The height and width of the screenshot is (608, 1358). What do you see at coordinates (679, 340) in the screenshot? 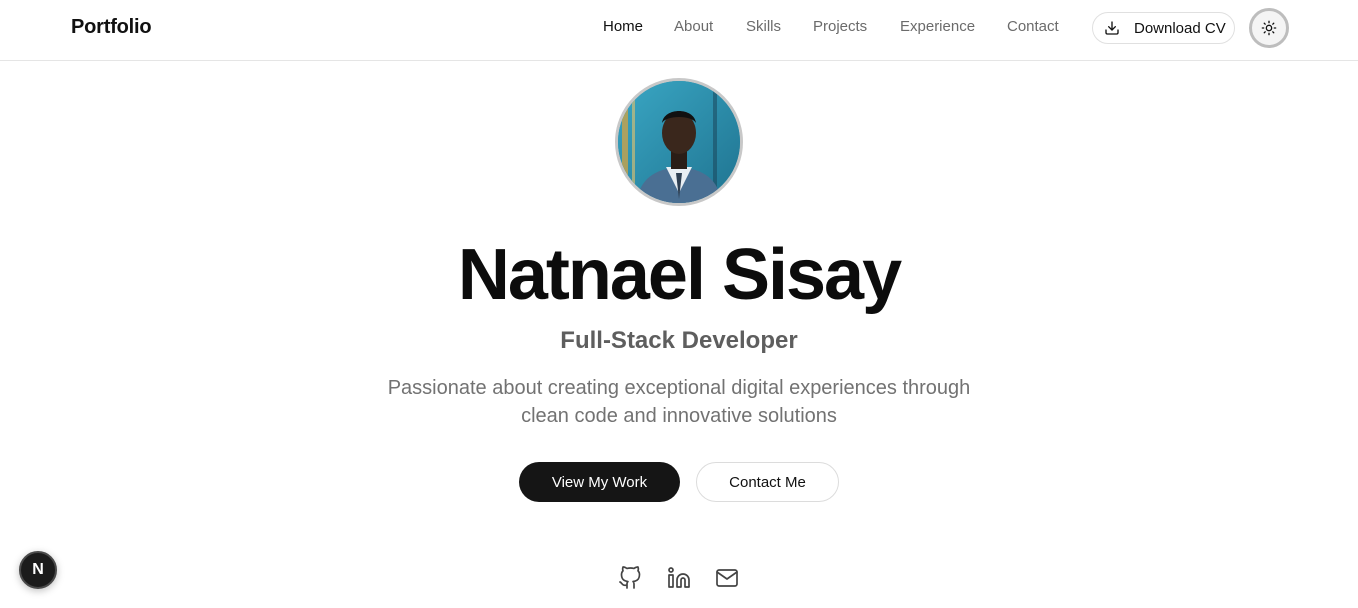
I see `hero-role: Full-Stack Developer` at bounding box center [679, 340].